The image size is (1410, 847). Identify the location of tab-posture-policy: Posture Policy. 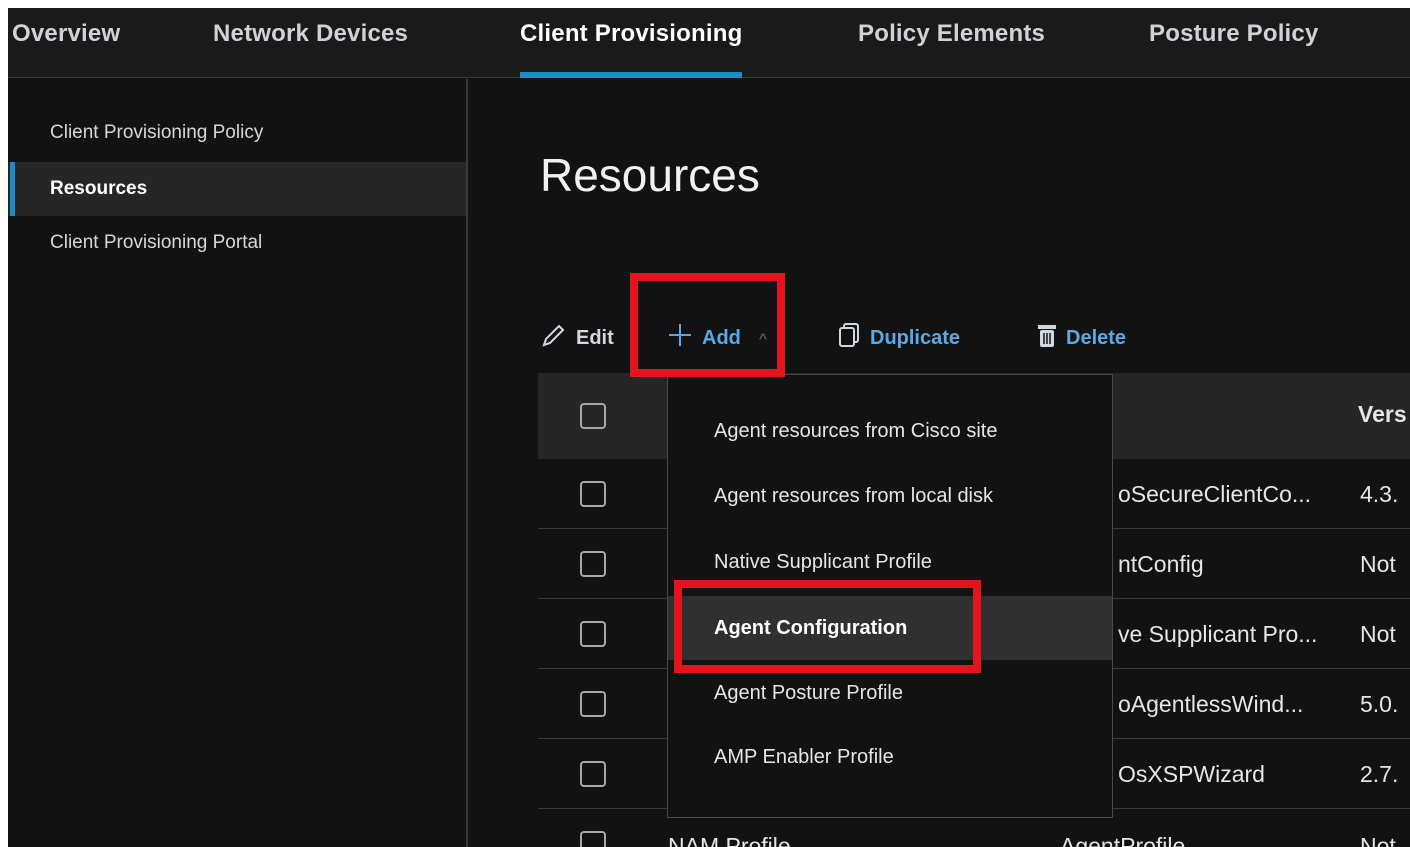
(1234, 49).